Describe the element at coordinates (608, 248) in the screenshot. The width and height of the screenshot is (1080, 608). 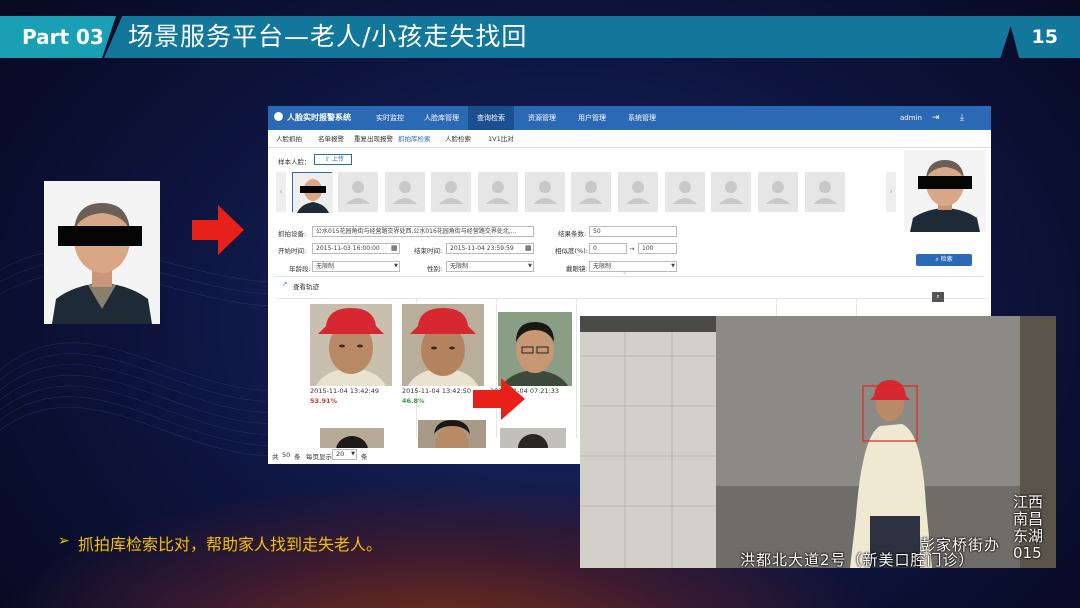
I see `similarity-from-input: 0` at that location.